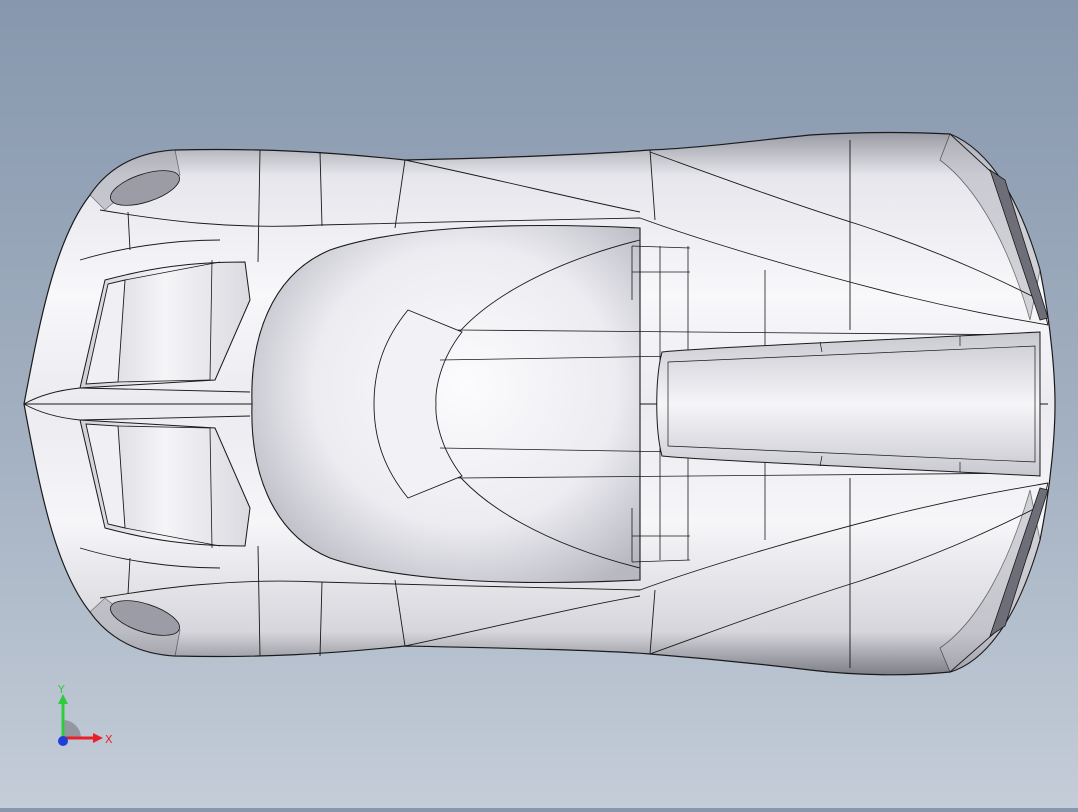  Describe the element at coordinates (72, 729) in the screenshot. I see `triad-z-wedge` at that location.